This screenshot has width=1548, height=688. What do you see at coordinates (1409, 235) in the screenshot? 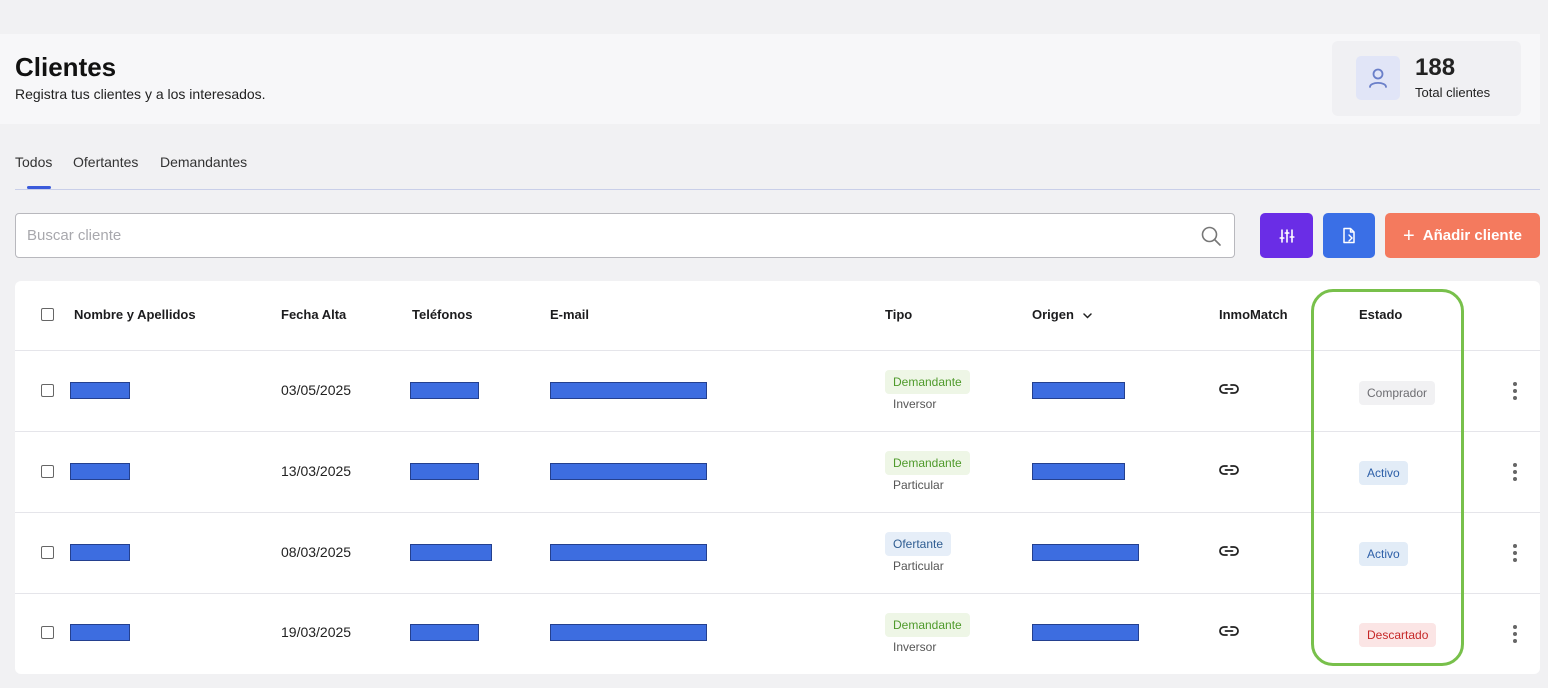
I see `plus-icon: +` at bounding box center [1409, 235].